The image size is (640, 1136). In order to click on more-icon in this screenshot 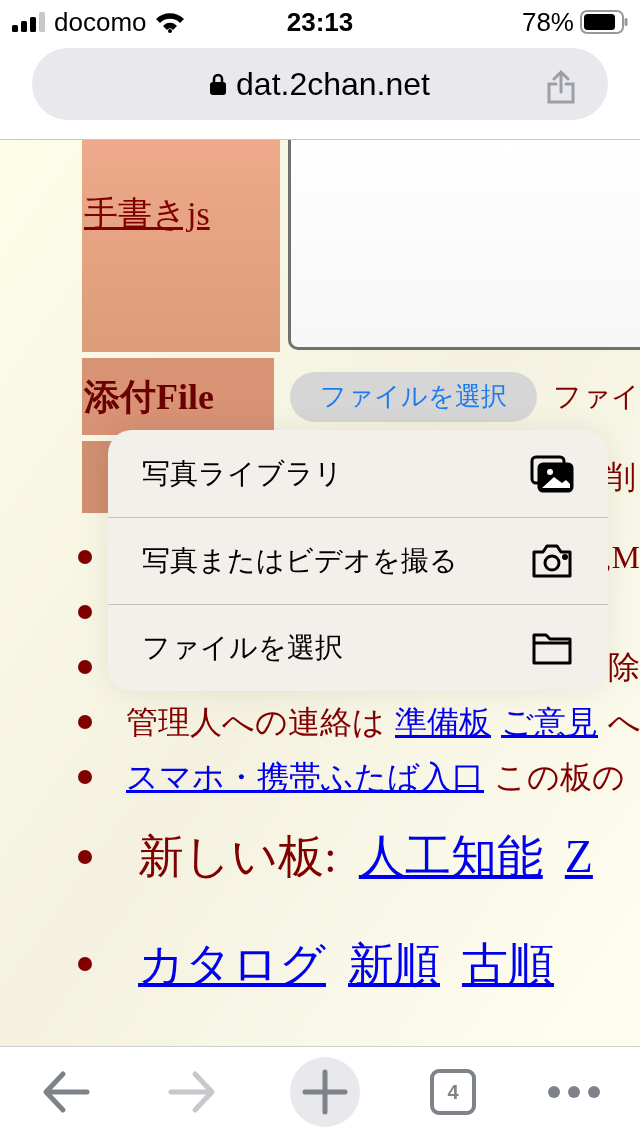, I will do `click(574, 1091)`.